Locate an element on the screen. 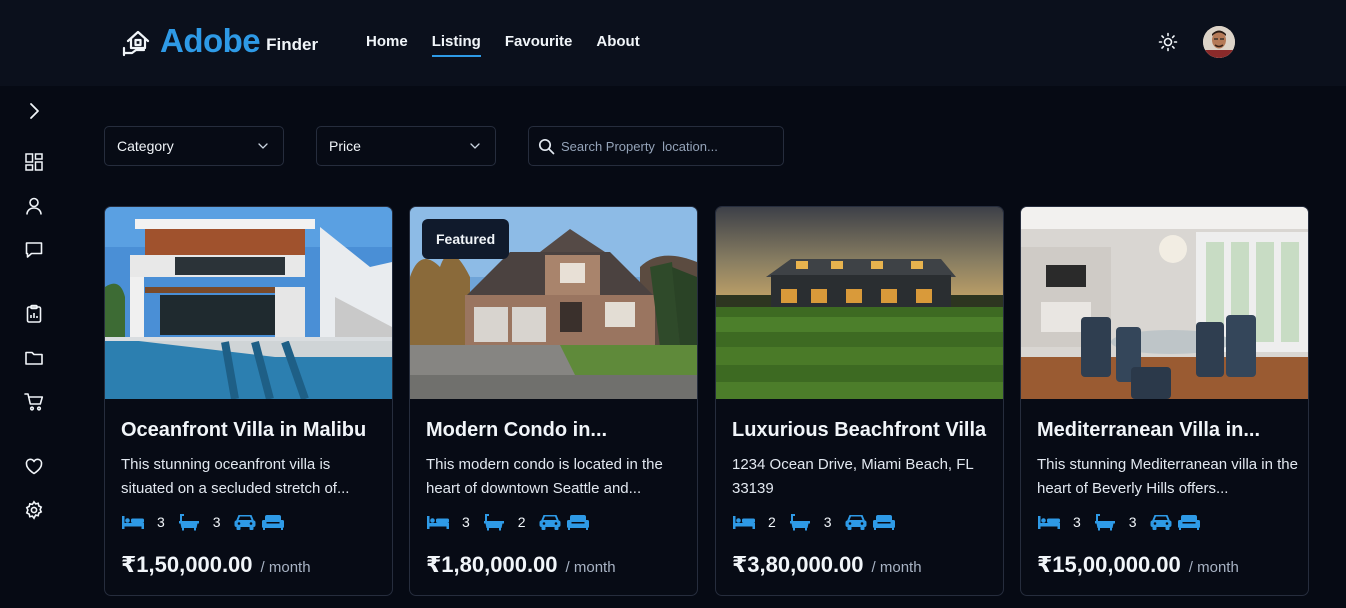  logo: Adobe Finder is located at coordinates (220, 41).